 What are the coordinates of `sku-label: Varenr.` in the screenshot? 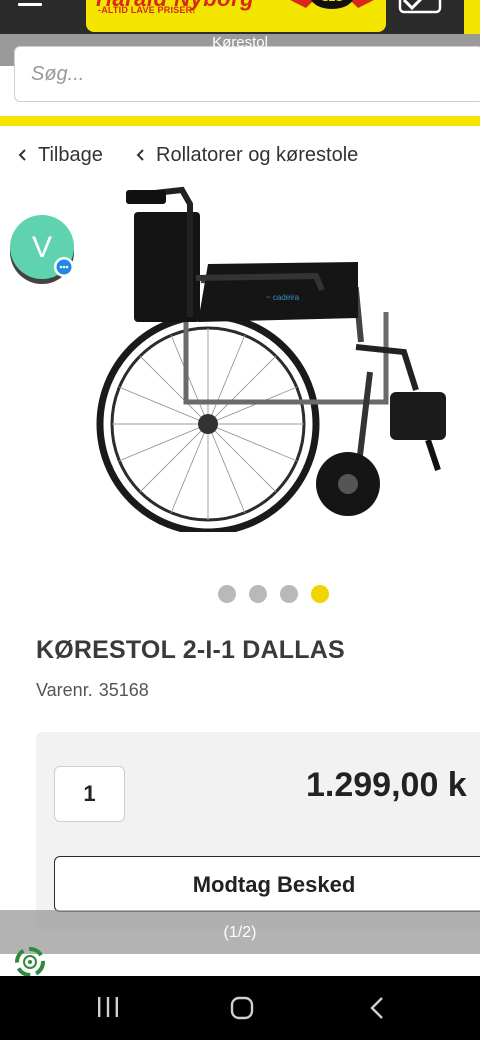 It's located at (64, 690).